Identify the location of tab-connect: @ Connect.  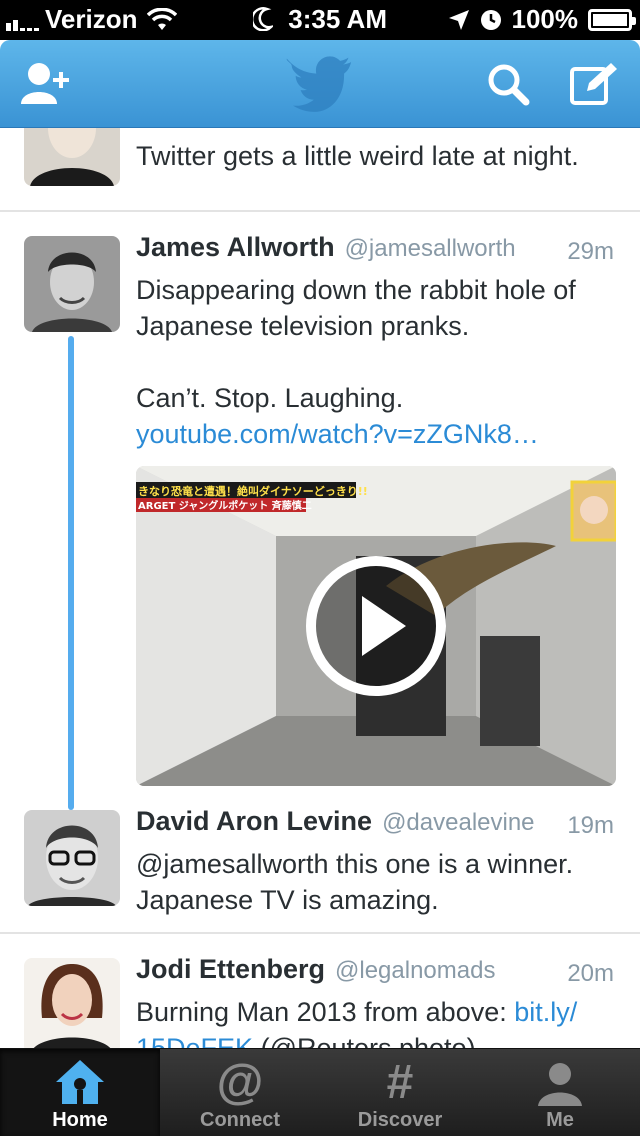
(240, 1092).